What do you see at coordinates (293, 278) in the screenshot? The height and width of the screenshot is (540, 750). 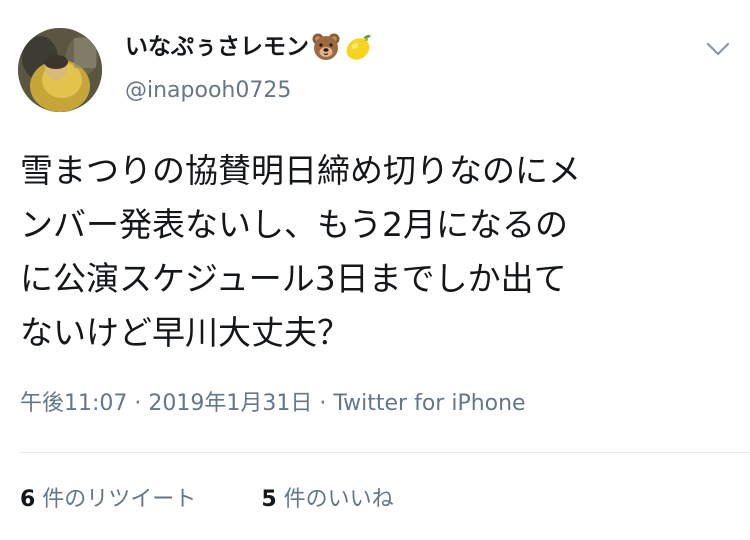 I see `tweet-text-line: に公演スケジュール3日までしか出て` at bounding box center [293, 278].